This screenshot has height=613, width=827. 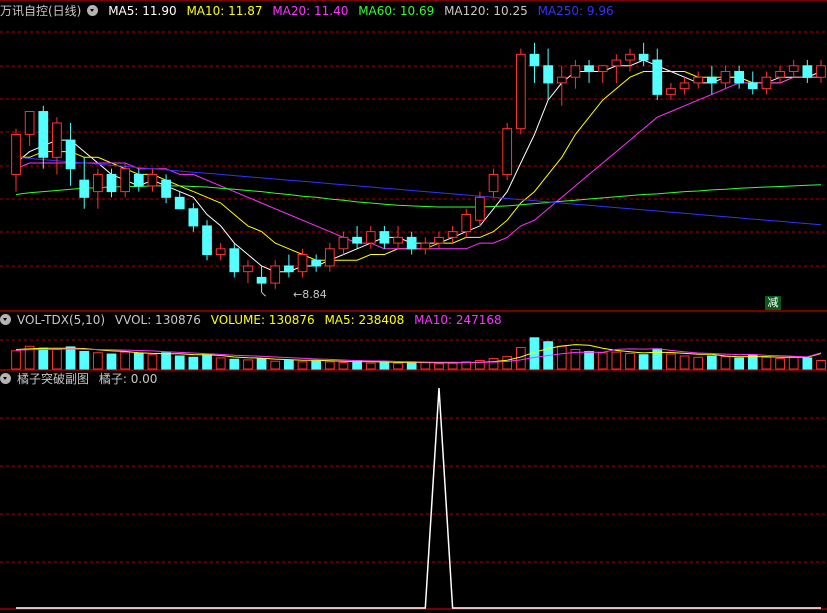 I want to click on volume-indicator-vvol: VVOL: 130876, so click(x=157, y=320).